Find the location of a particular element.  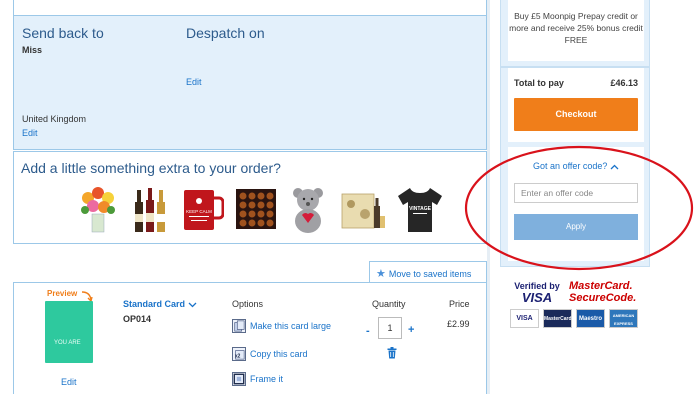

card-edit-link: Edit is located at coordinates (69, 382).